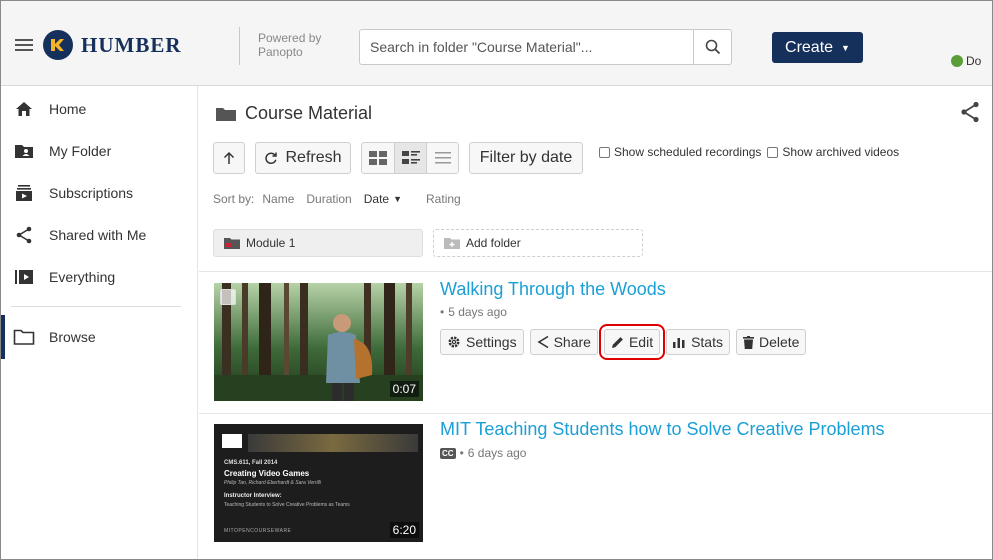 This screenshot has width=993, height=560. Describe the element at coordinates (833, 152) in the screenshot. I see `show-archived-checkbox: Show archived videos` at that location.